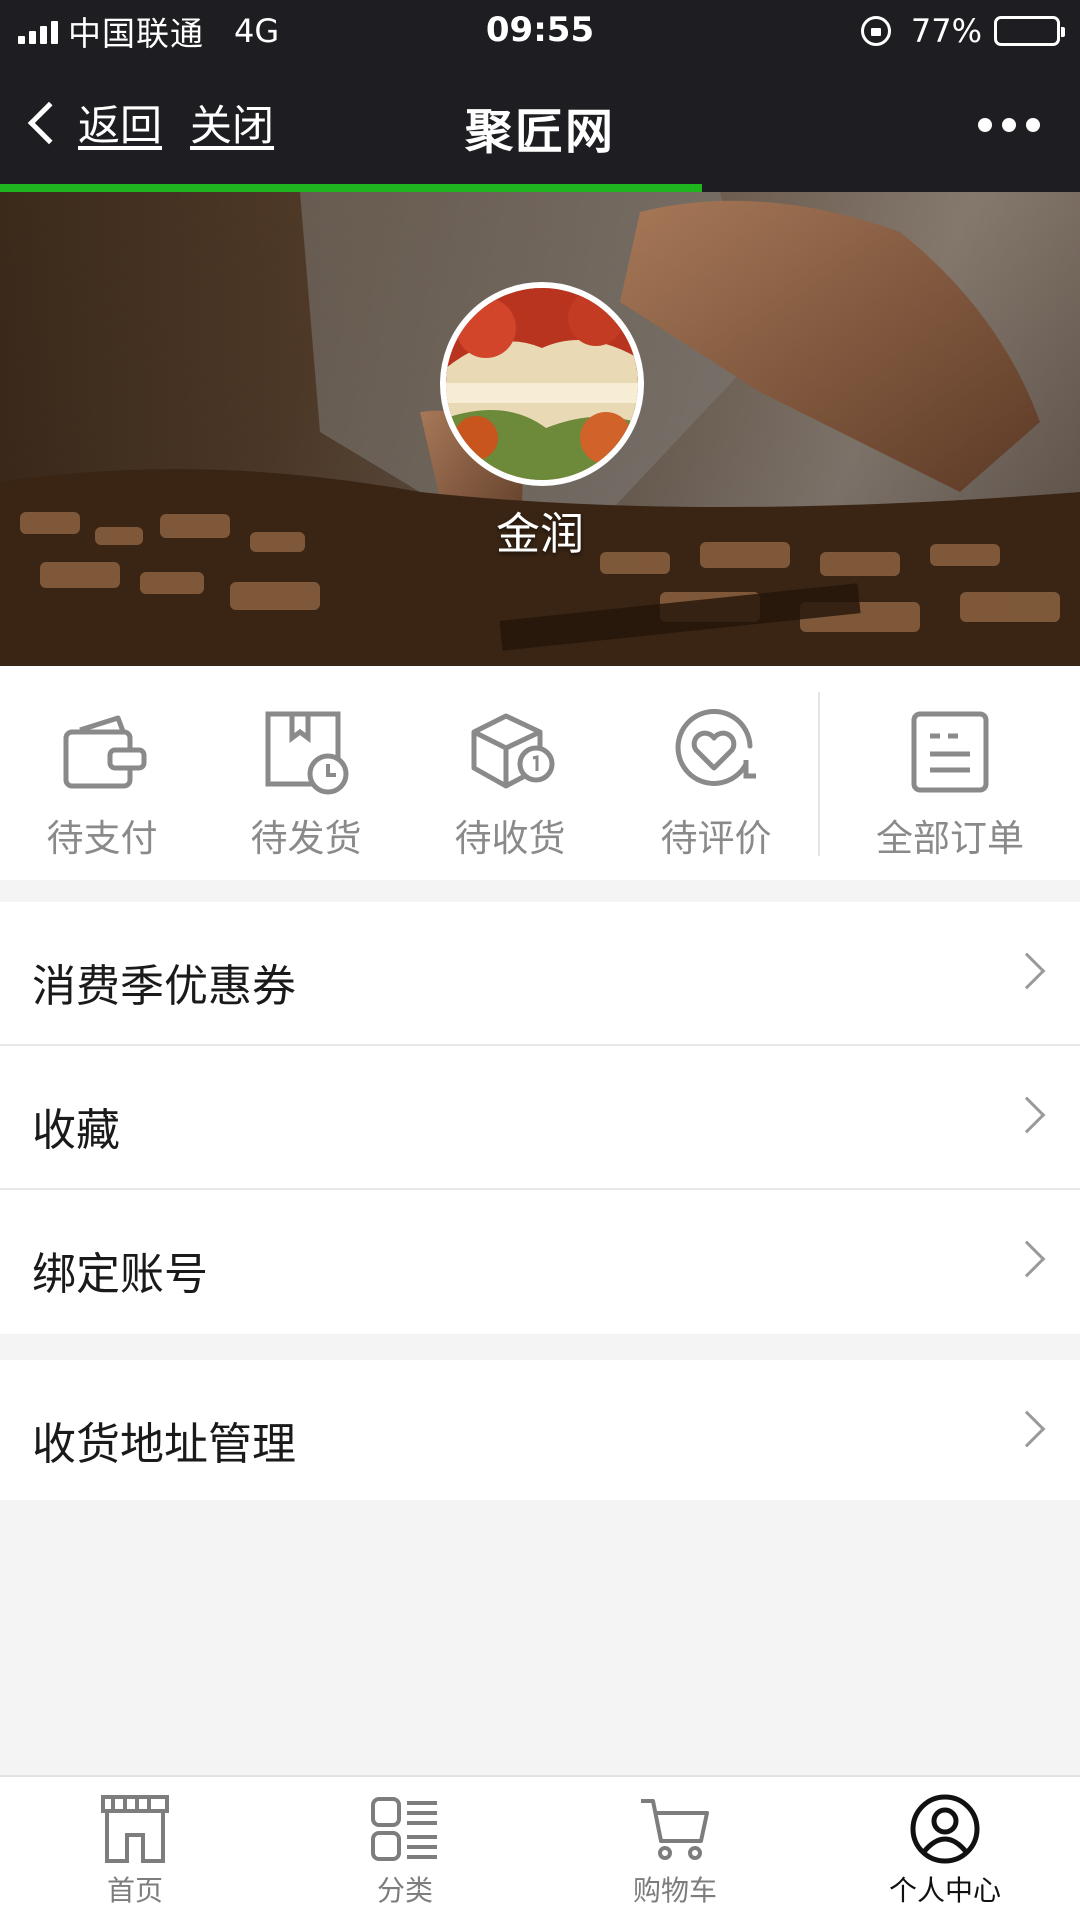 The width and height of the screenshot is (1080, 1921). I want to click on nav-bar: 返回 关闭 聚匠网, so click(540, 123).